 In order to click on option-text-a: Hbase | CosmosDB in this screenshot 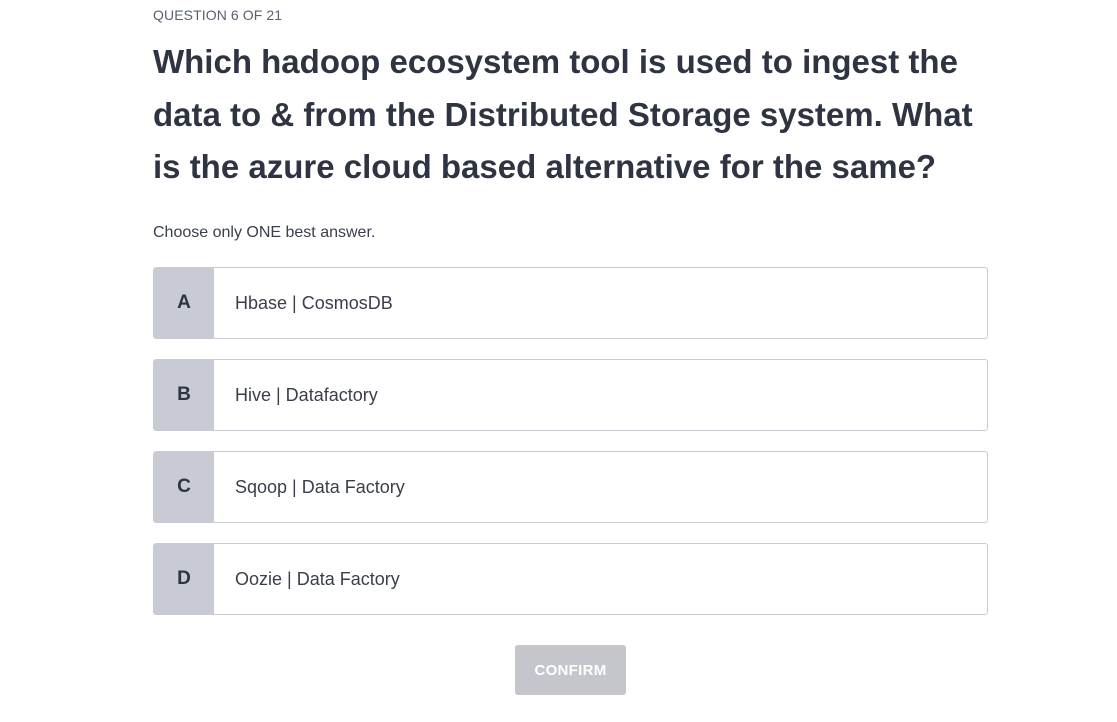, I will do `click(314, 302)`.